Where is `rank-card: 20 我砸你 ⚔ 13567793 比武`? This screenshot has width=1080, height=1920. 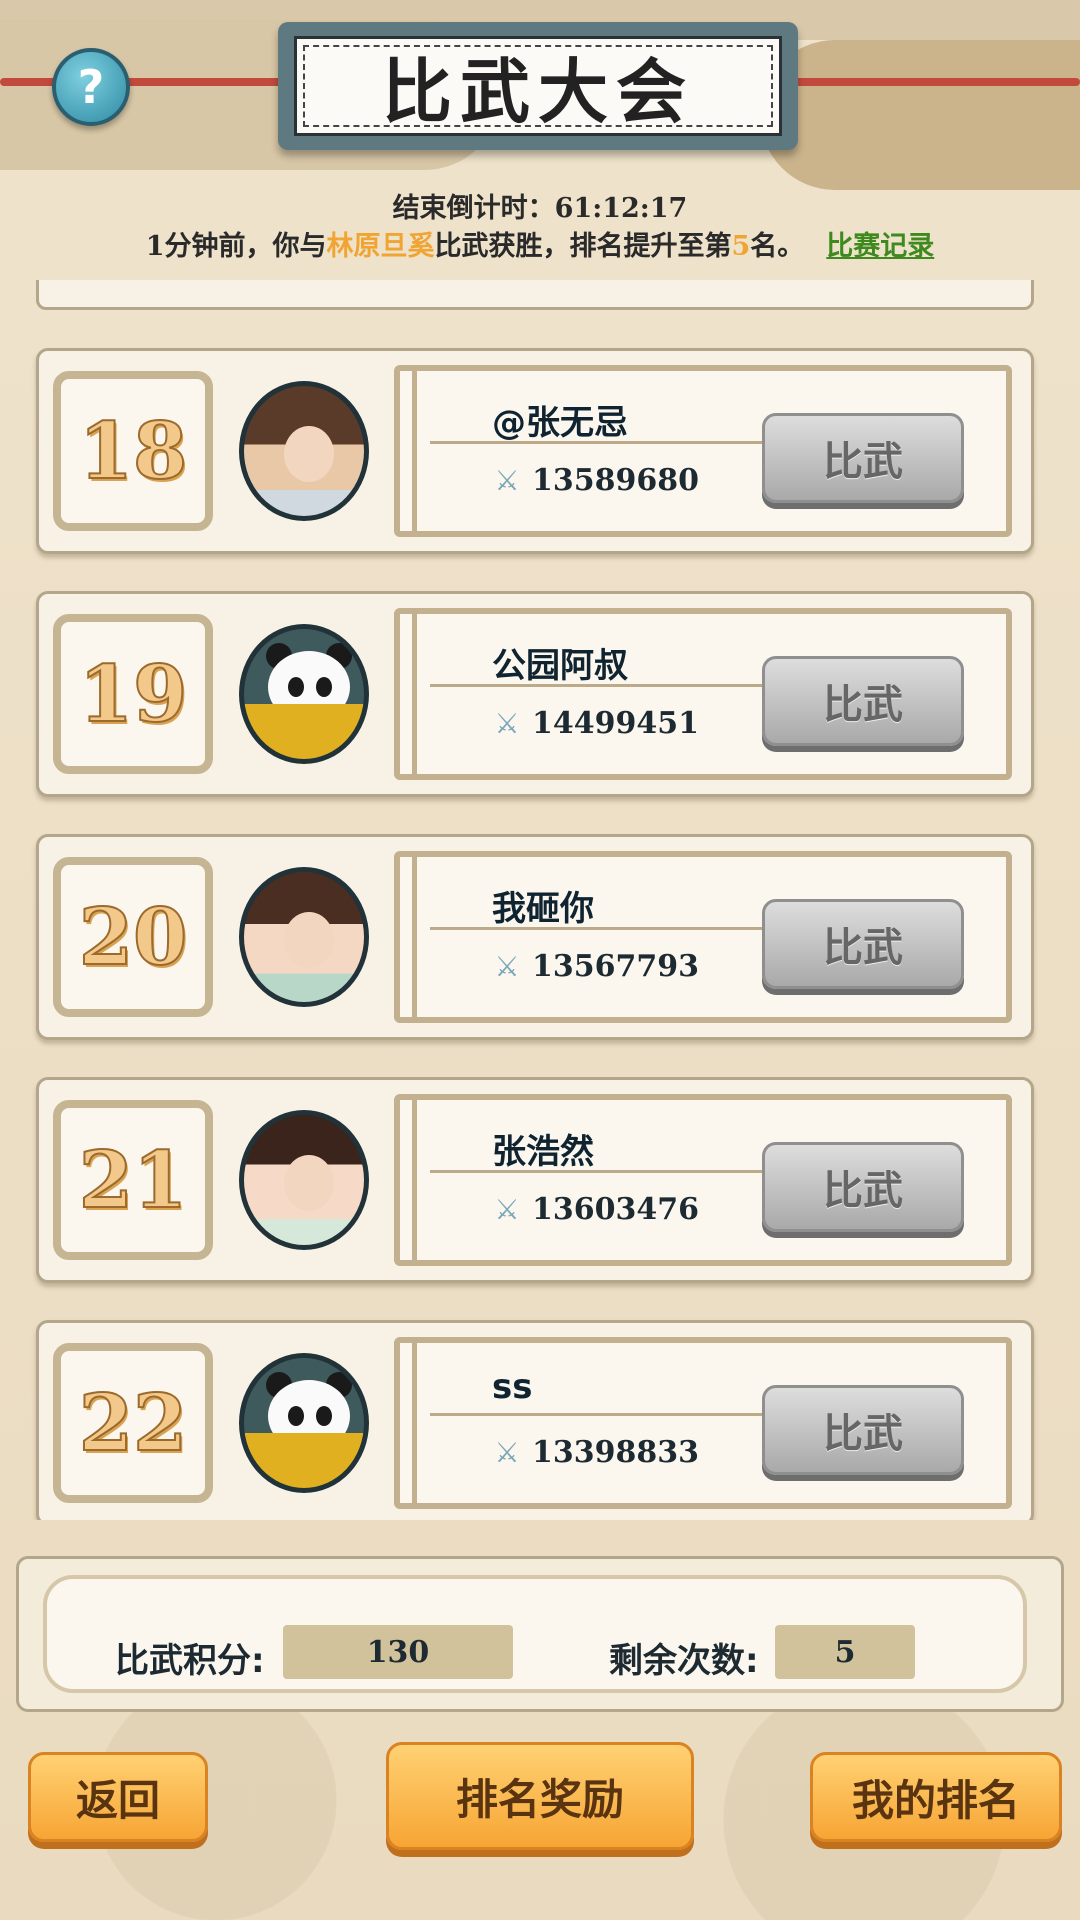 rank-card: 20 我砸你 ⚔ 13567793 比武 is located at coordinates (535, 937).